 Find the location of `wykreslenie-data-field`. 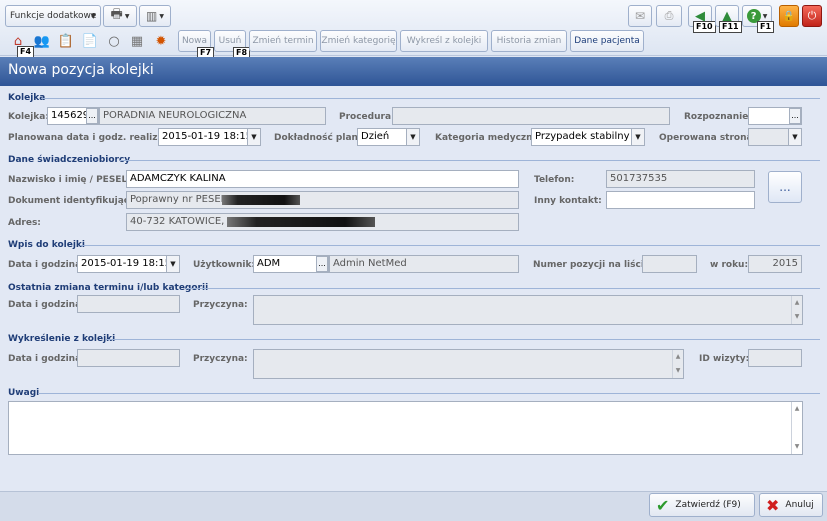

wykreslenie-data-field is located at coordinates (128, 358).